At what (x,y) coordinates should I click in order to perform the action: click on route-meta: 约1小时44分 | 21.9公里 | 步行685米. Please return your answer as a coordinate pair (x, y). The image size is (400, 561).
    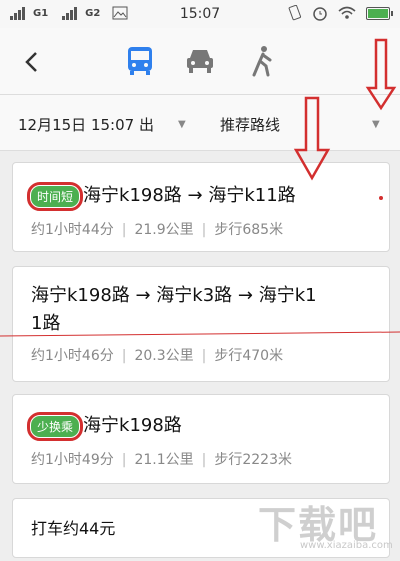
    Looking at the image, I should click on (157, 230).